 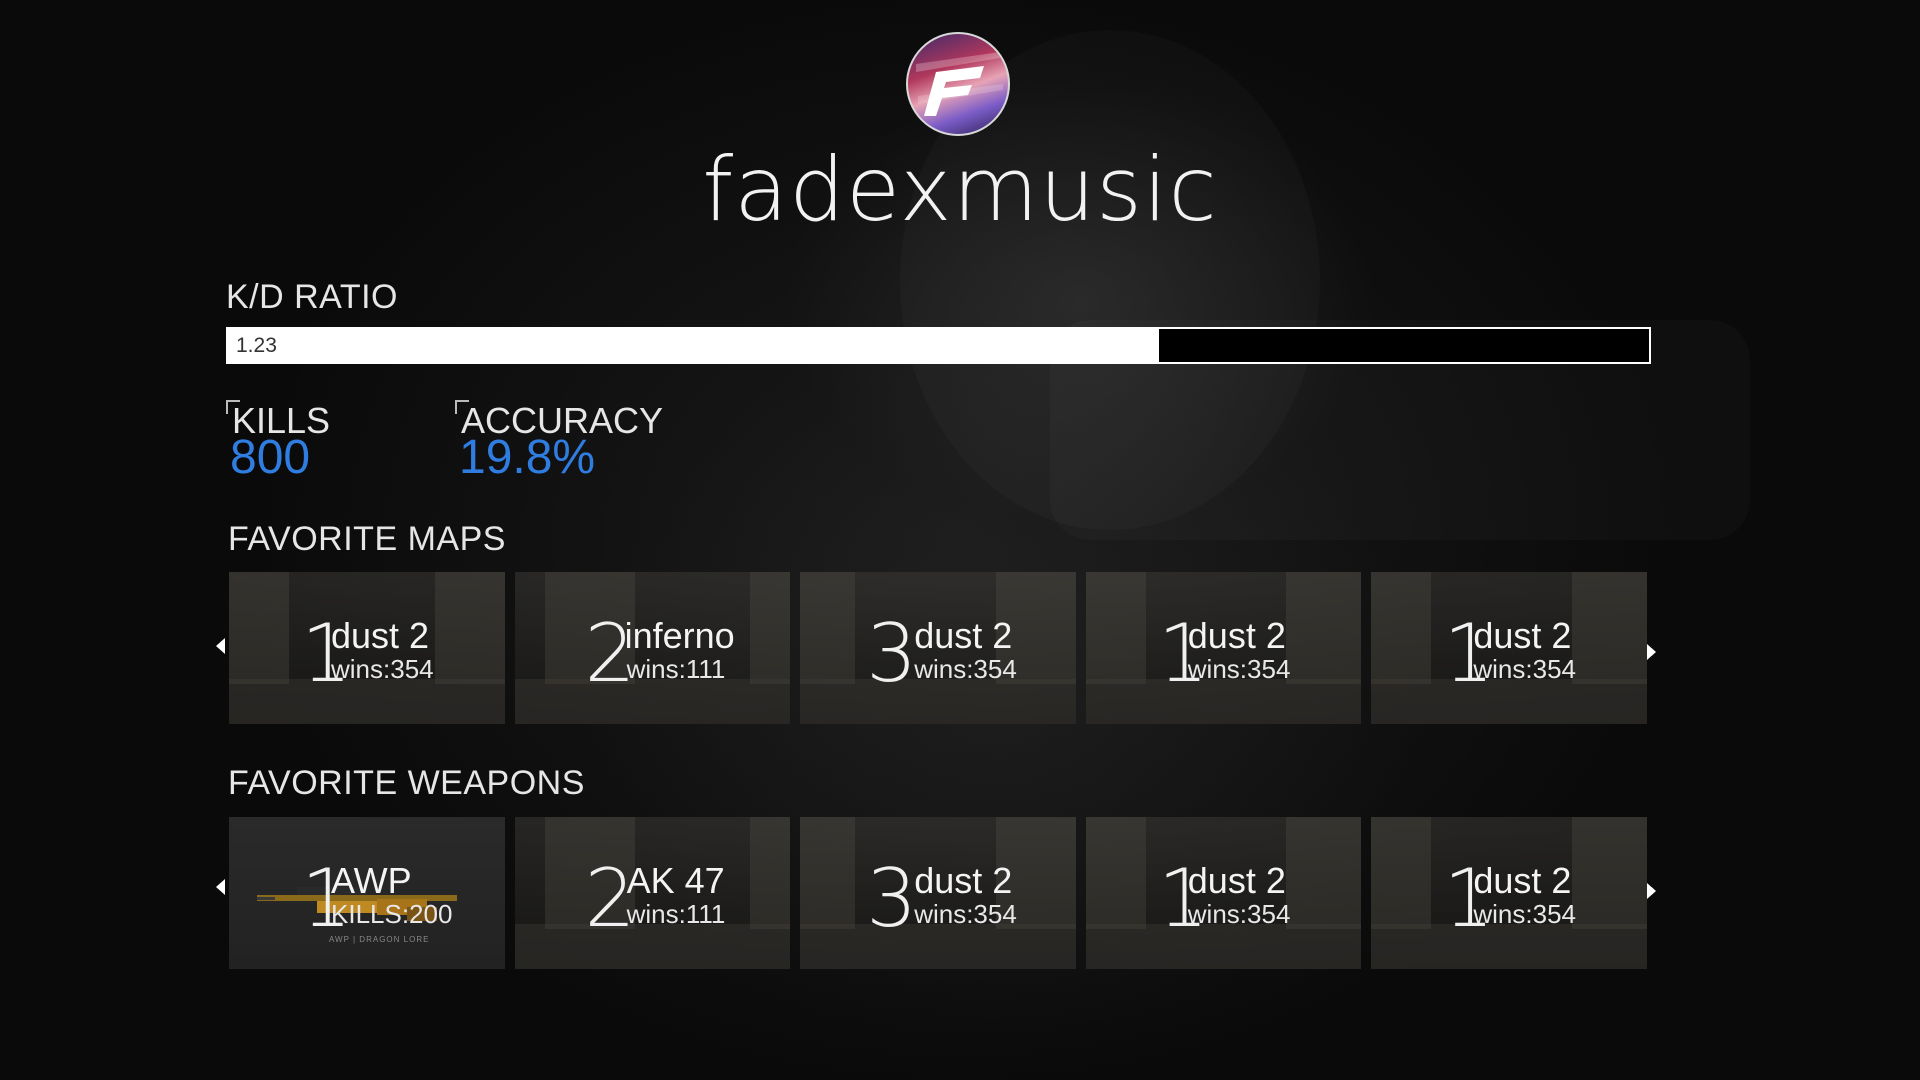 I want to click on map-card: 3 dust 2 wins:354, so click(x=938, y=648).